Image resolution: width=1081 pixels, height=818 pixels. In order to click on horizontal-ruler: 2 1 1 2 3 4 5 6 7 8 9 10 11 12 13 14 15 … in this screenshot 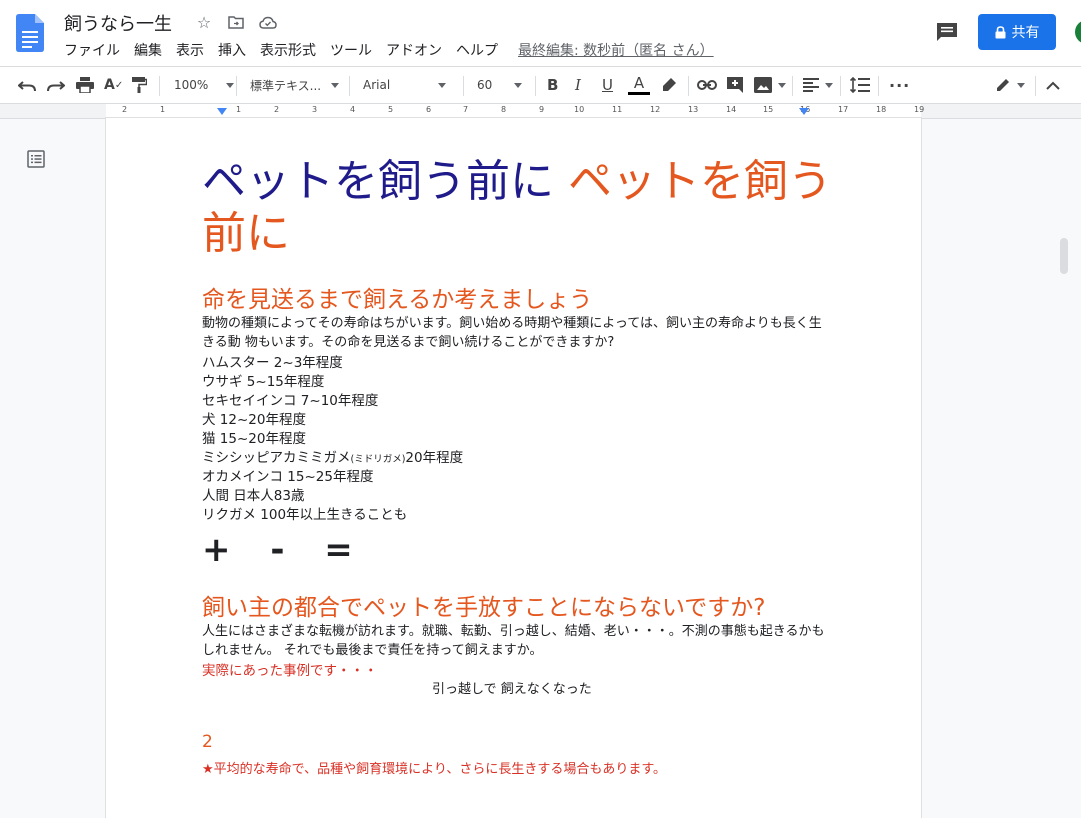, I will do `click(540, 111)`.